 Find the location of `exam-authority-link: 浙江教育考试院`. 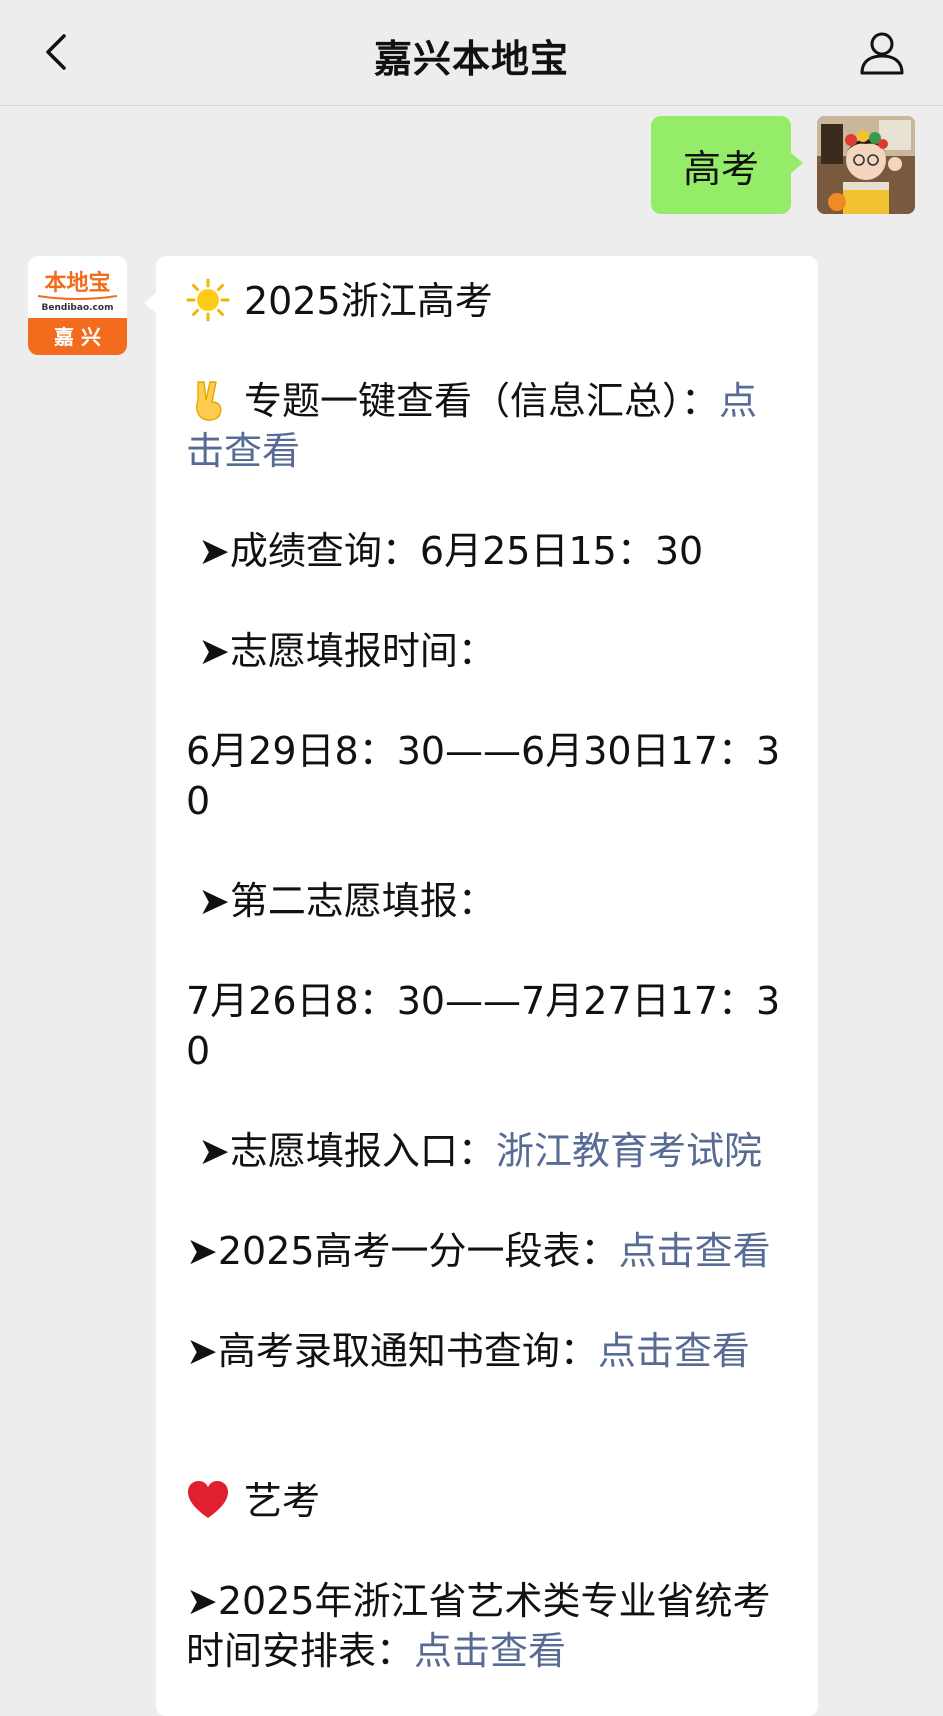

exam-authority-link: 浙江教育考试院 is located at coordinates (629, 1151).